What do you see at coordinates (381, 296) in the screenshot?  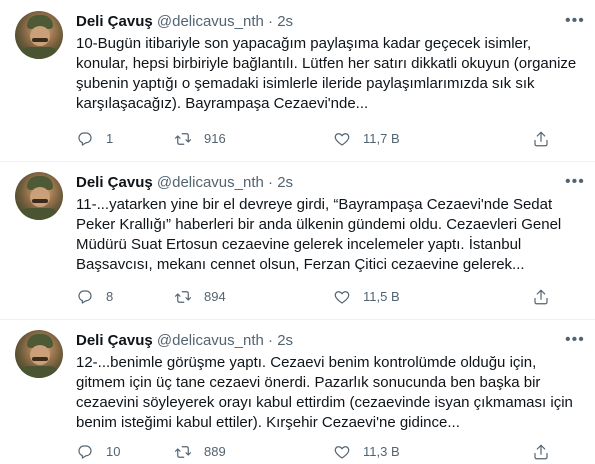 I see `like-count: 11,5 B` at bounding box center [381, 296].